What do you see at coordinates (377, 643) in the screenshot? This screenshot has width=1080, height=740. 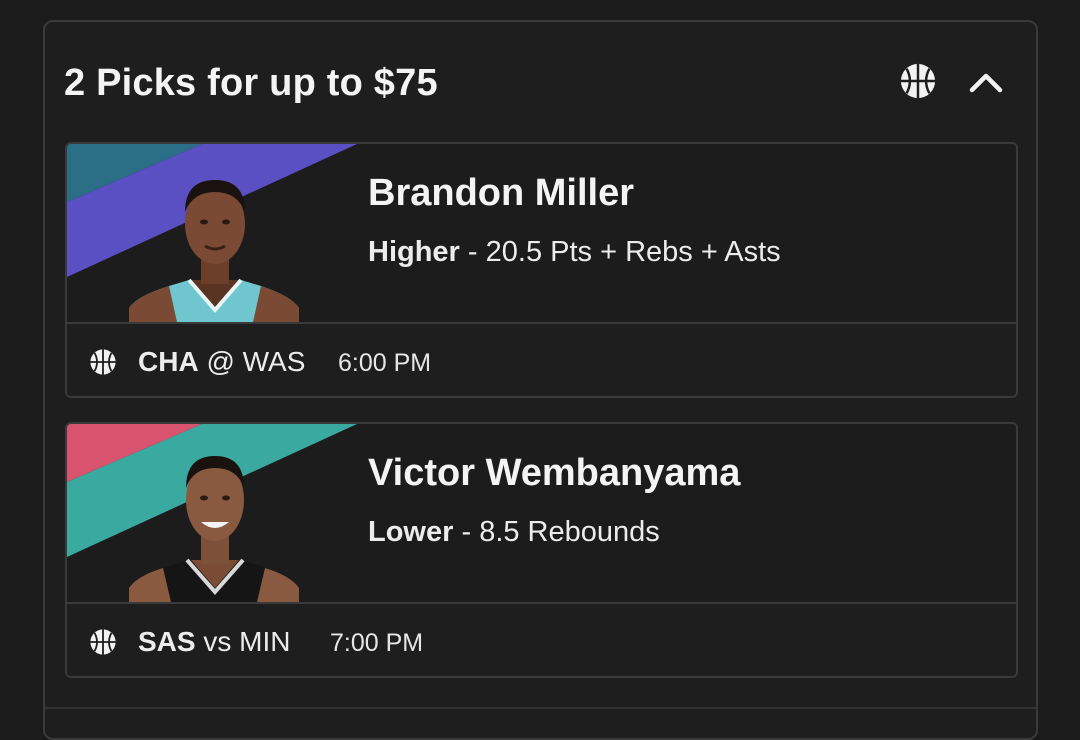 I see `game-time: 7:00 PM` at bounding box center [377, 643].